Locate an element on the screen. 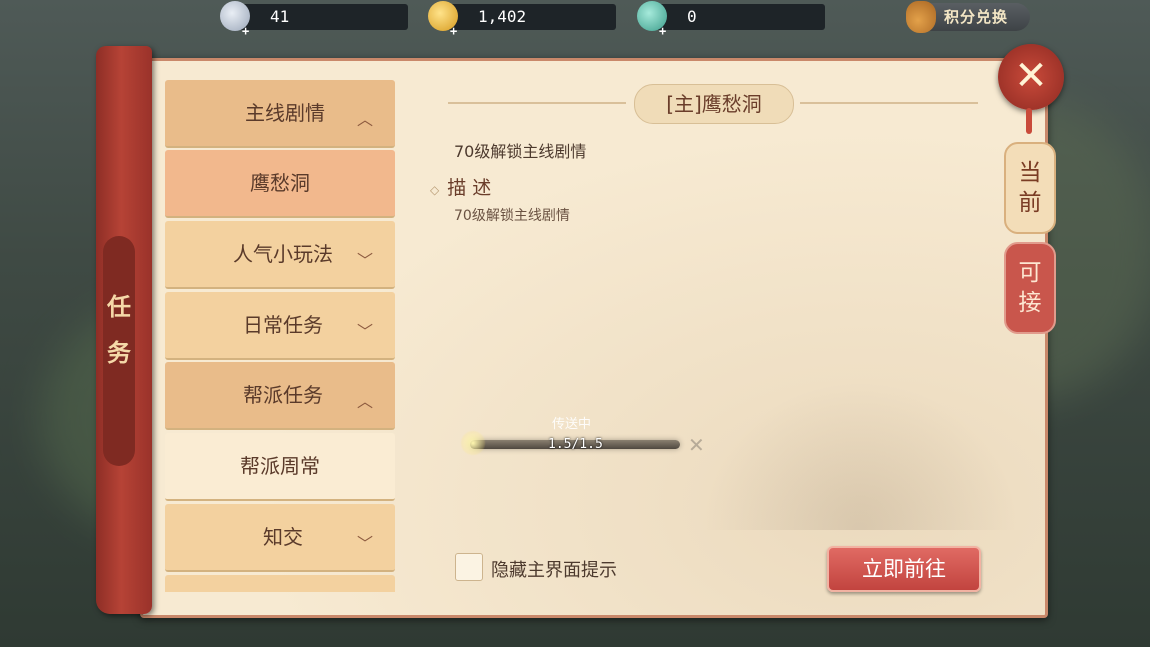 The image size is (1150, 647). tab-available-label: 可接 is located at coordinates (1030, 288).